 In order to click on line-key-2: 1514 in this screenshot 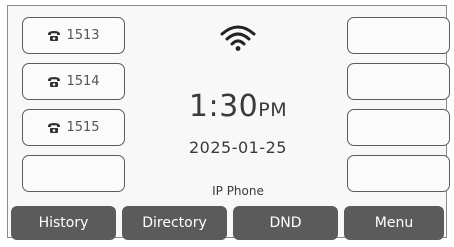, I will do `click(73, 81)`.